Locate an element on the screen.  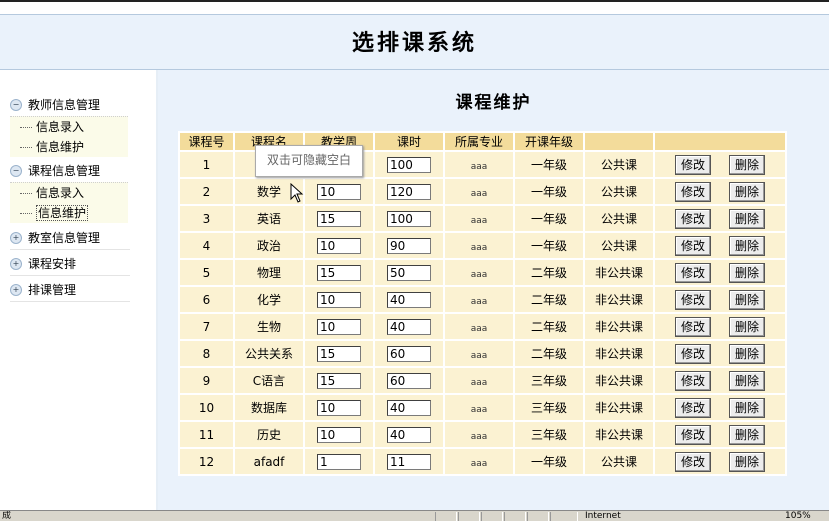
sidebar-group-schedule-header: + 课程安排 is located at coordinates (70, 264).